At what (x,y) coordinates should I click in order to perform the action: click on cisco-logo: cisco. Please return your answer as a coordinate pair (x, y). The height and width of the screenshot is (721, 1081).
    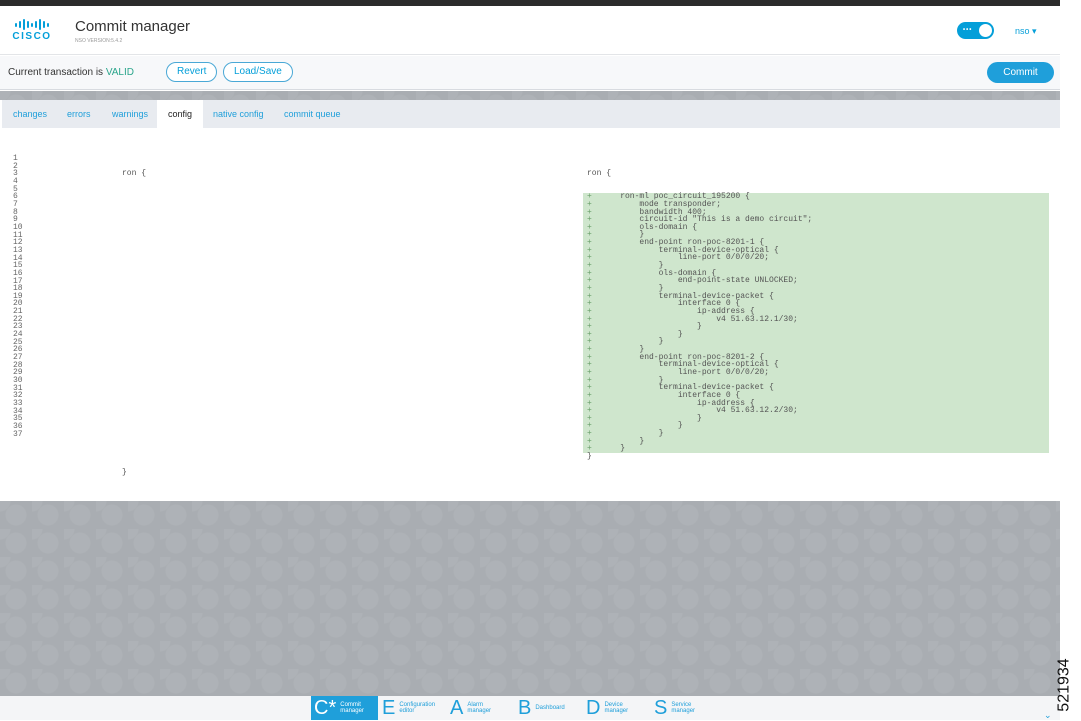
    Looking at the image, I should click on (32, 31).